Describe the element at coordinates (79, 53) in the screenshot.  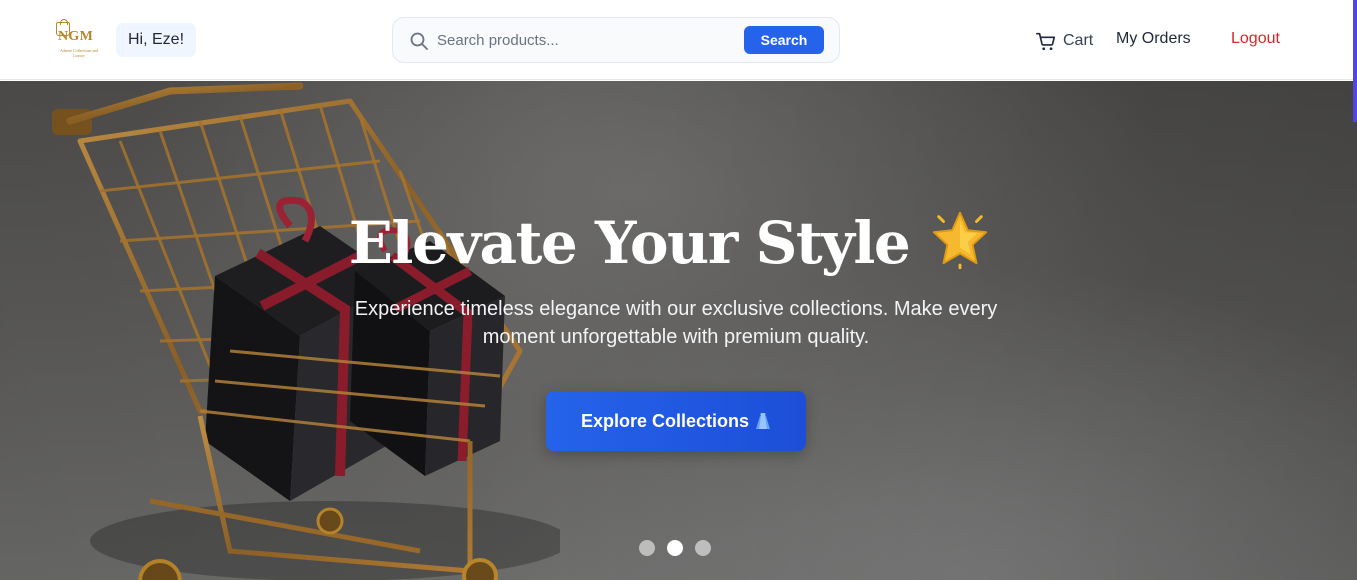
I see `logo-tagline: Adaeze Collections and Luxury` at that location.